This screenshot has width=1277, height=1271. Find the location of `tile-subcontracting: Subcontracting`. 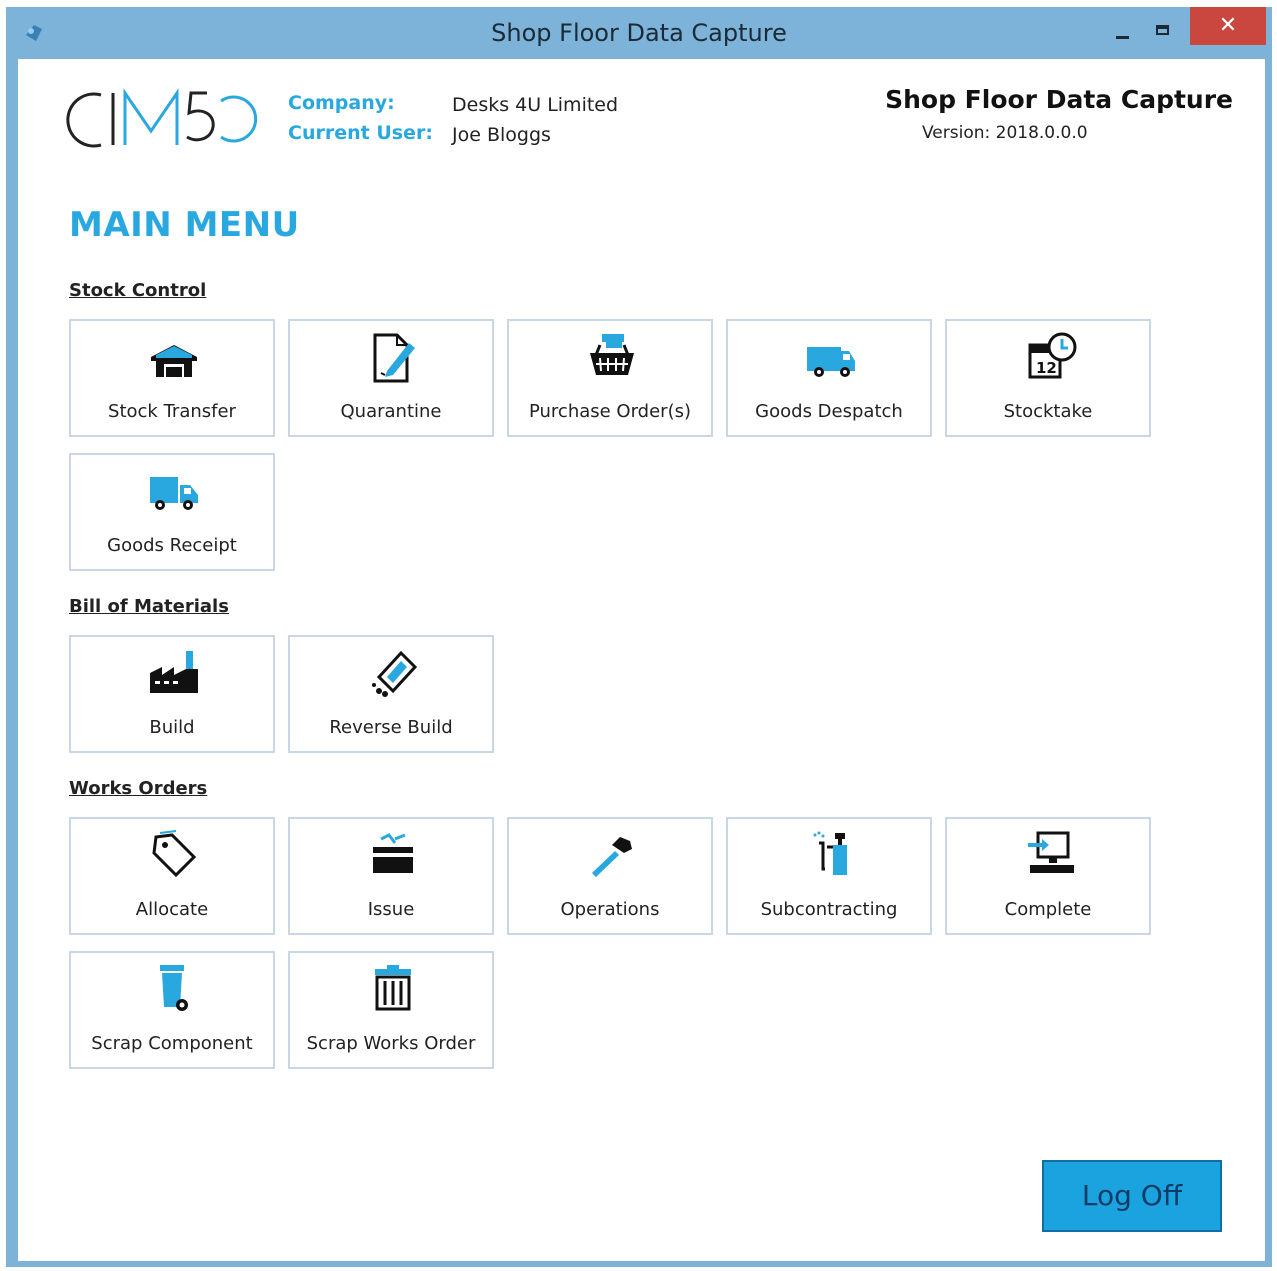

tile-subcontracting: Subcontracting is located at coordinates (829, 876).